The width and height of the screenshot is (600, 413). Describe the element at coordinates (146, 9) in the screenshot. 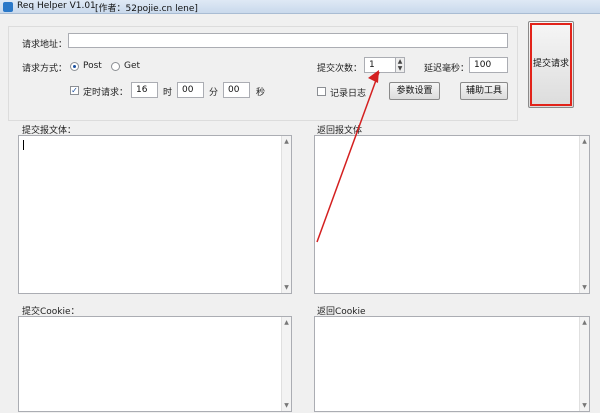

I see `window-author: [作者：52pojie.cn lene]` at that location.